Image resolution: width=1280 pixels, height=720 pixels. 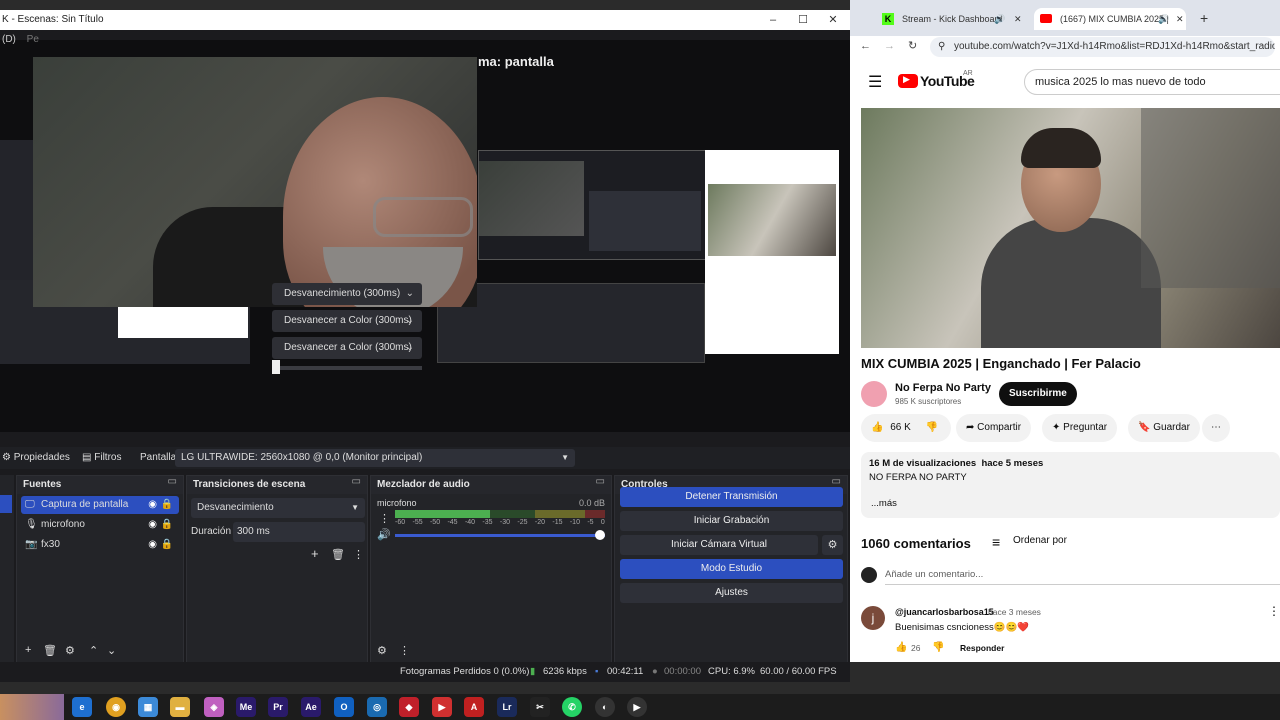 I want to click on edge-icon: e, so click(x=82, y=707).